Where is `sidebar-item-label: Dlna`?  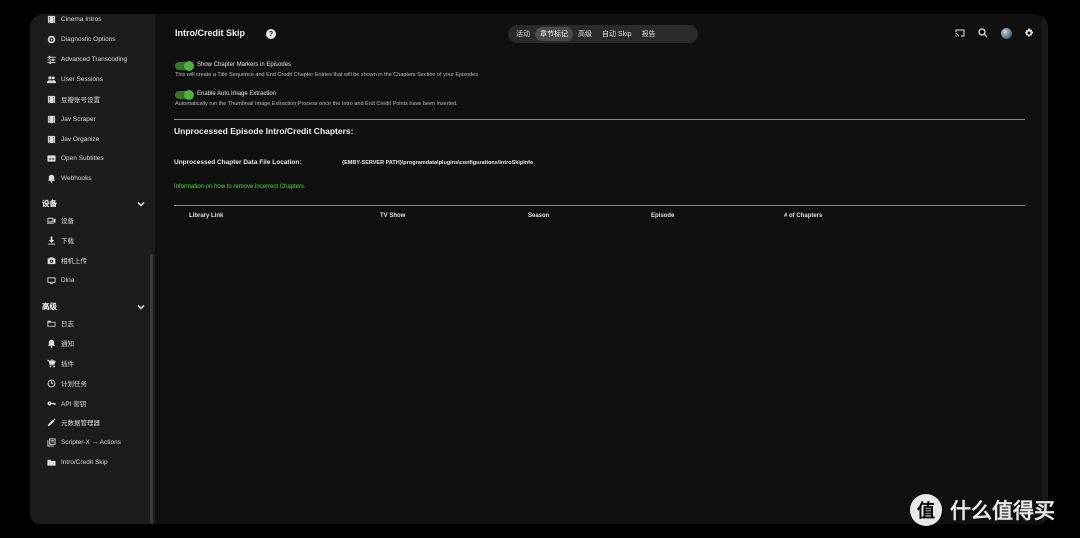
sidebar-item-label: Dlna is located at coordinates (68, 280).